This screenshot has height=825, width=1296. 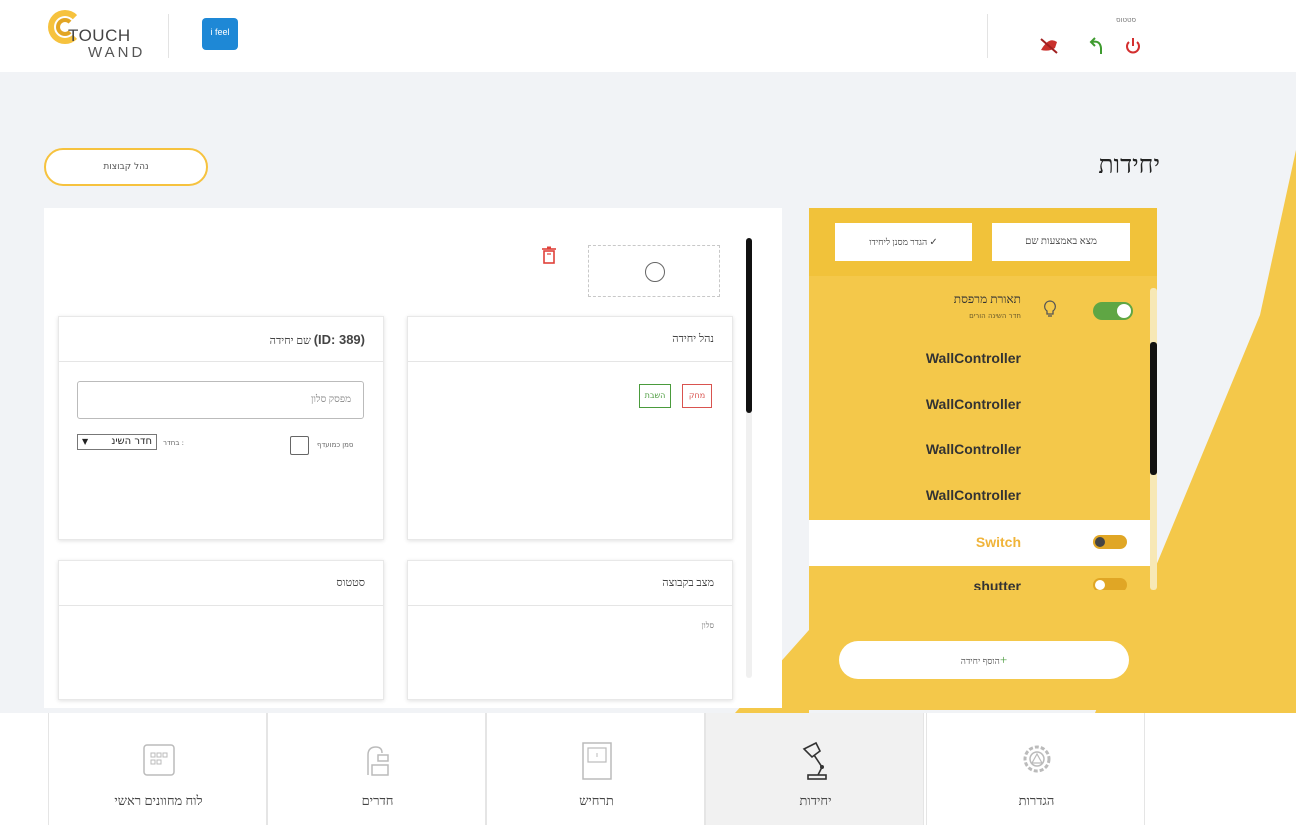 I want to click on manage-unit-card: נהל יחידה מחק השבת, so click(x=570, y=428).